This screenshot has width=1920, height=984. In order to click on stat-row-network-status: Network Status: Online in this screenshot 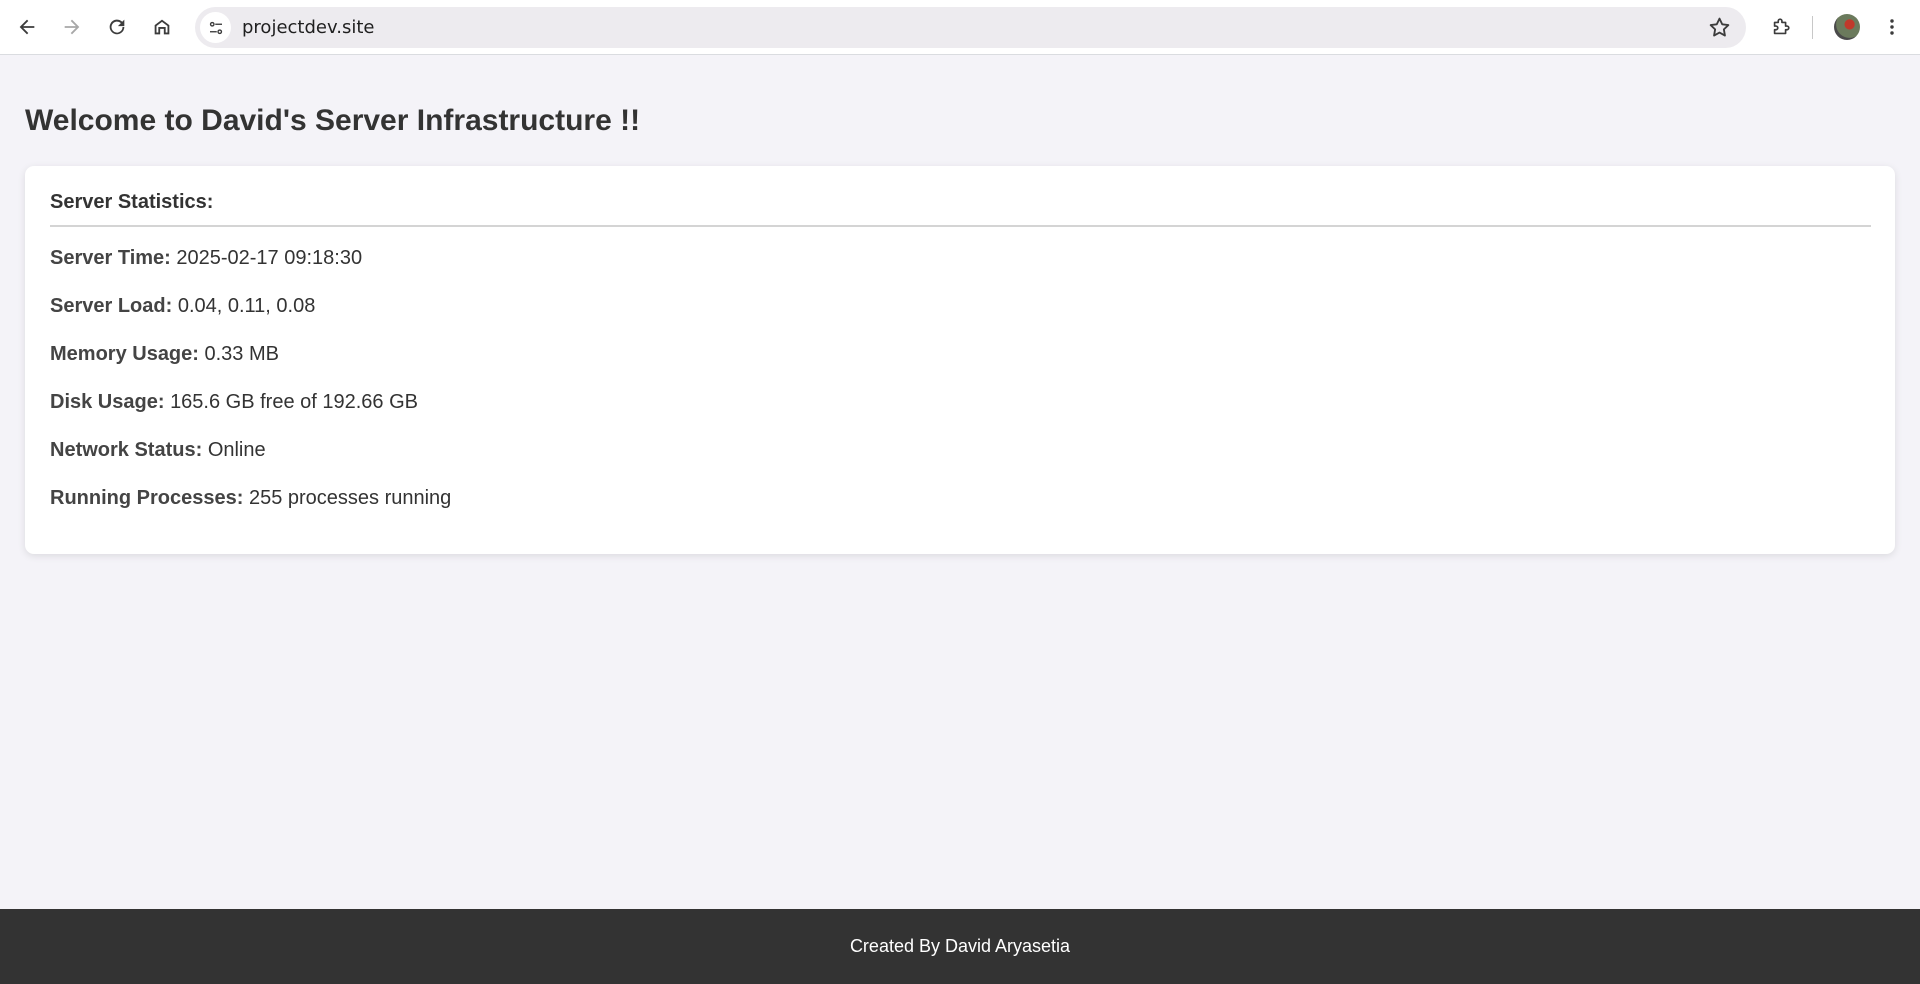, I will do `click(158, 450)`.